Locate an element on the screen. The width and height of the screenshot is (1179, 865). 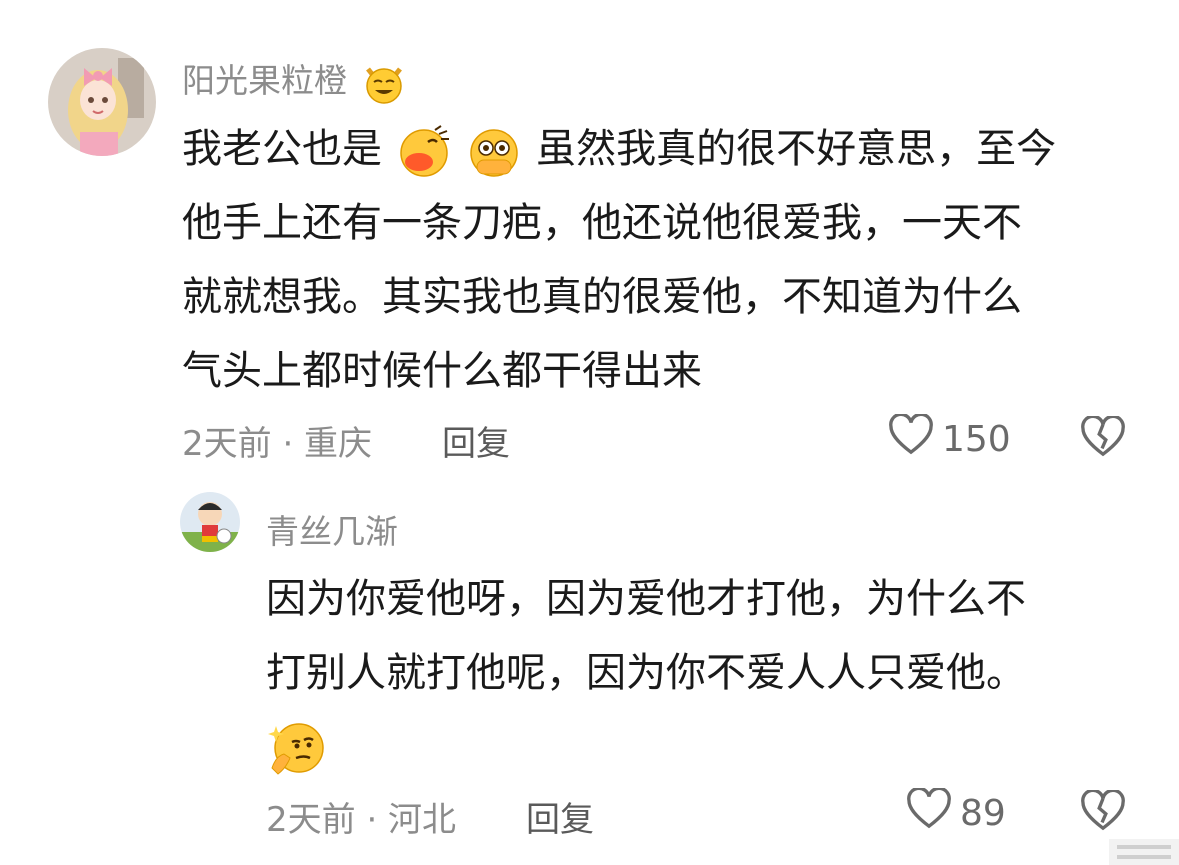
replier-username: 青丝几渐 is located at coordinates (332, 529).